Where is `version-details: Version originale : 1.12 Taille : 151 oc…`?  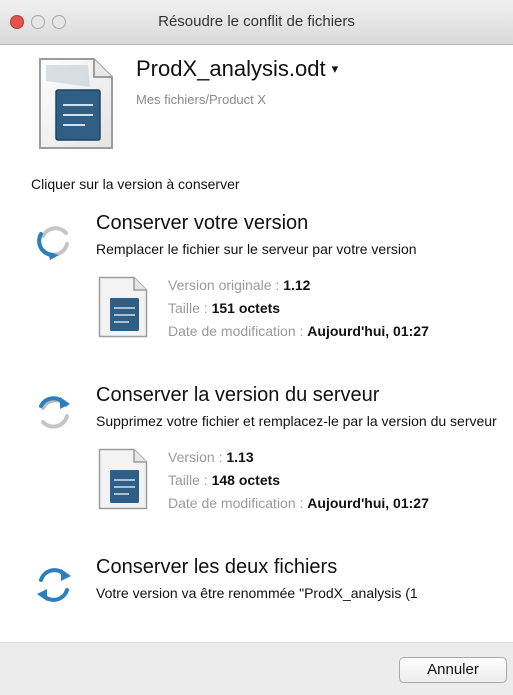
version-details: Version originale : 1.12 Taille : 151 oc… is located at coordinates (340, 308).